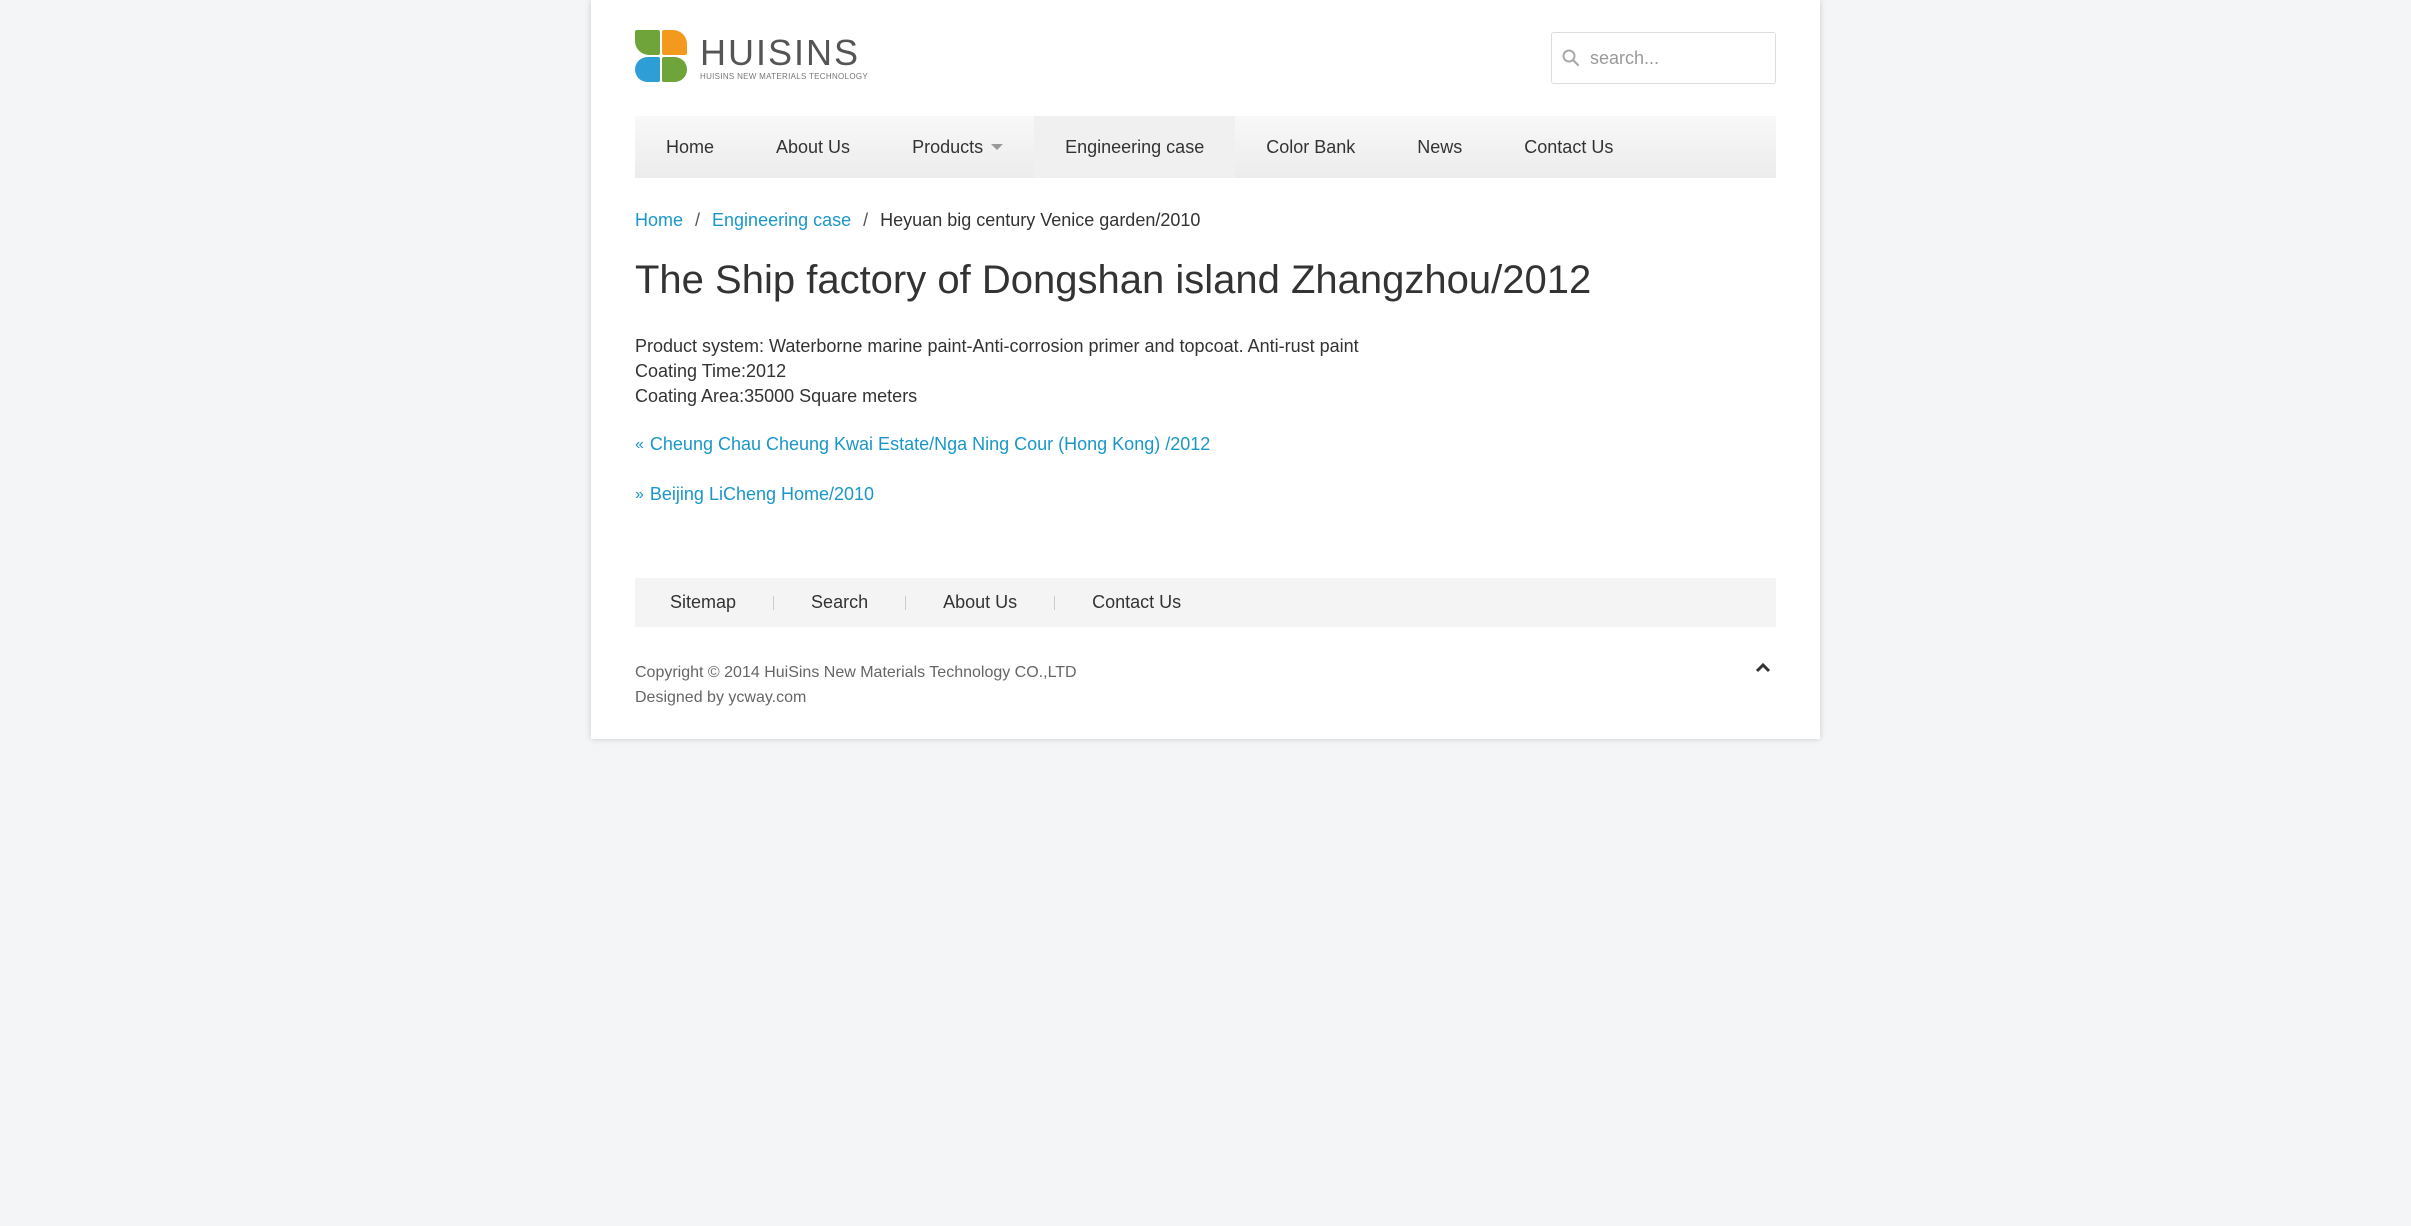  I want to click on footer-link-contact-us: Contact Us, so click(1136, 602).